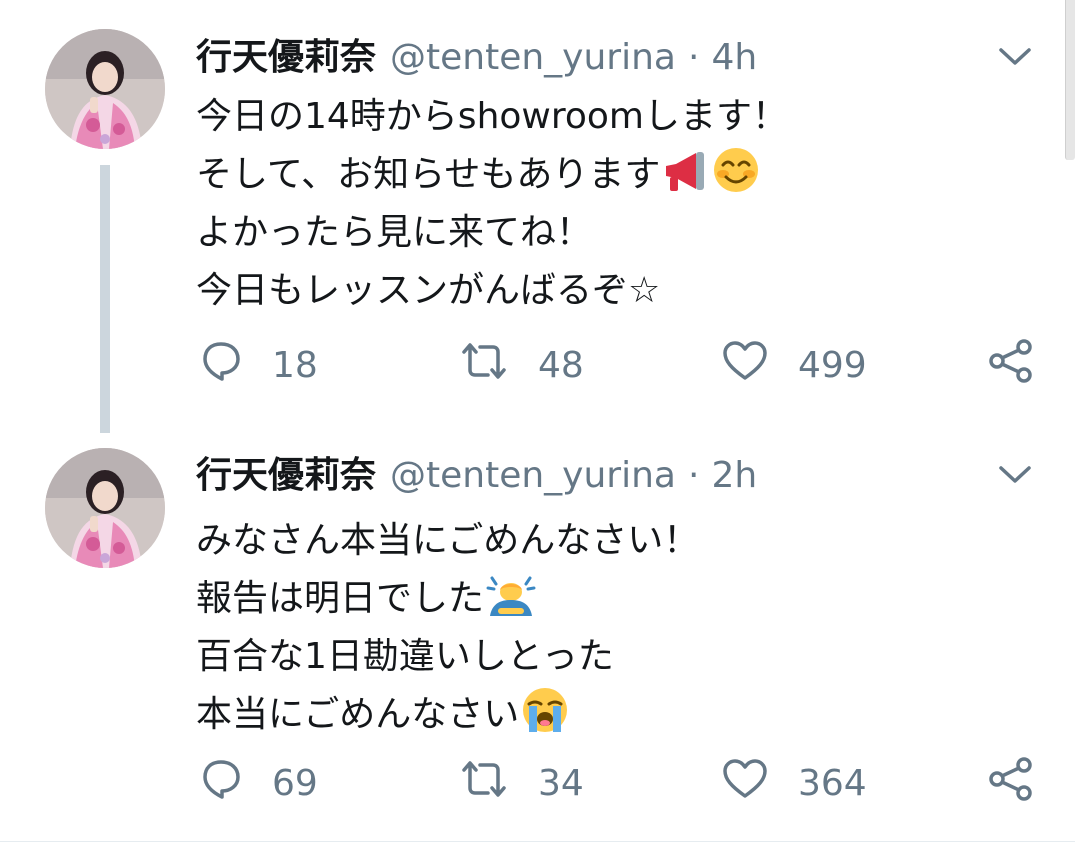  What do you see at coordinates (522, 365) in the screenshot?
I see `retweet-button: 48` at bounding box center [522, 365].